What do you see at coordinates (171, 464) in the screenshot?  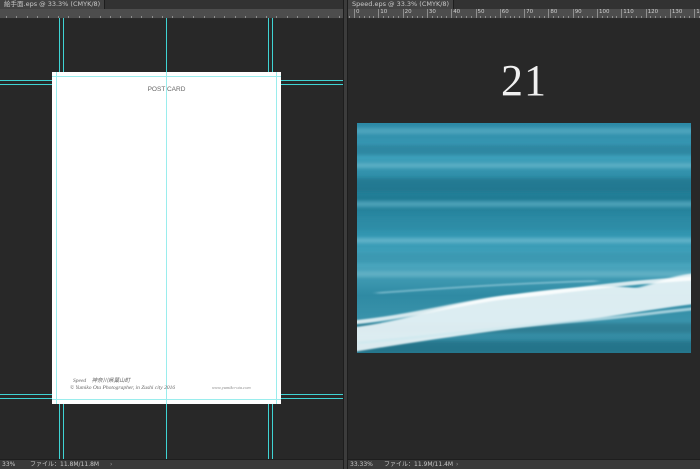 I see `left-status-bar: 33% ファイル：11.8M/11.8M ›` at bounding box center [171, 464].